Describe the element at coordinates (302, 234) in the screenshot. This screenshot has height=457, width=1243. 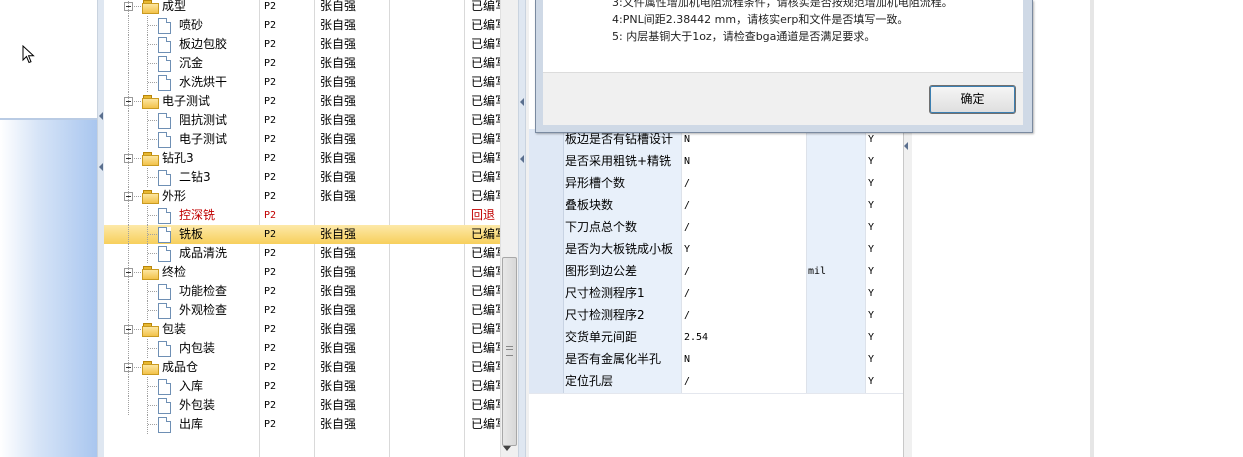
I see `tree-item-row: 铣板 P2 张自强 已编写` at that location.